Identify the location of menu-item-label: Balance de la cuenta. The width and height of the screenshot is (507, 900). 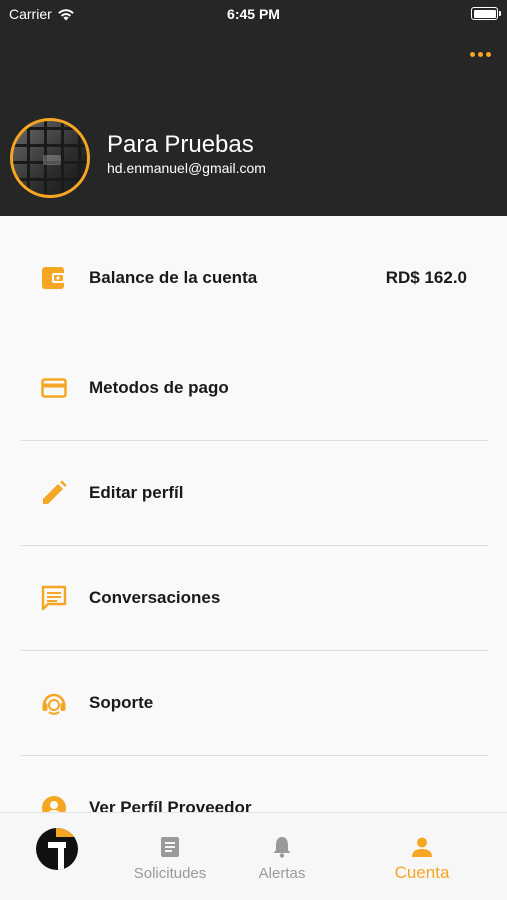
(173, 277).